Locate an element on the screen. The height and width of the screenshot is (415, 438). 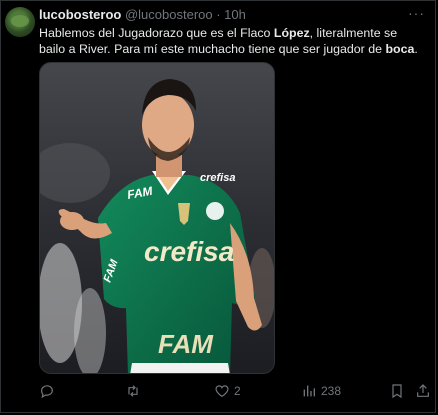
retweet-button is located at coordinates (135, 391).